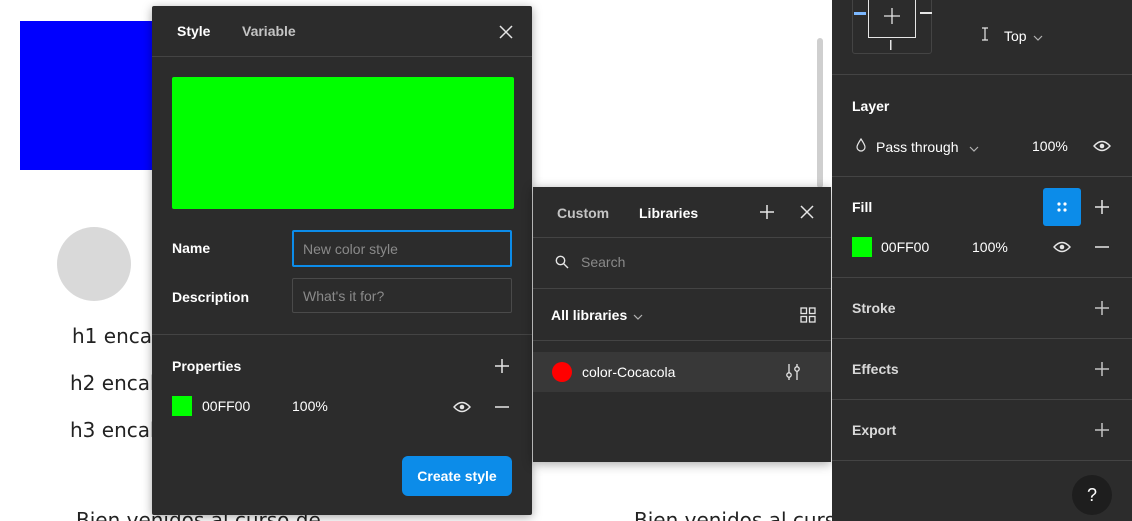  What do you see at coordinates (629, 372) in the screenshot?
I see `style-item-label: color-Cocacola` at bounding box center [629, 372].